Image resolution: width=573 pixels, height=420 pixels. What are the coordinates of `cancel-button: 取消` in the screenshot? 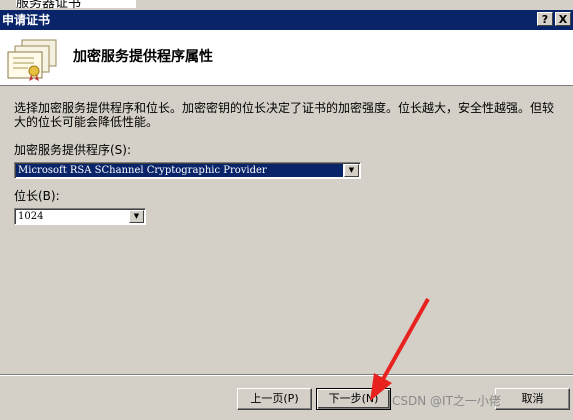 It's located at (532, 399).